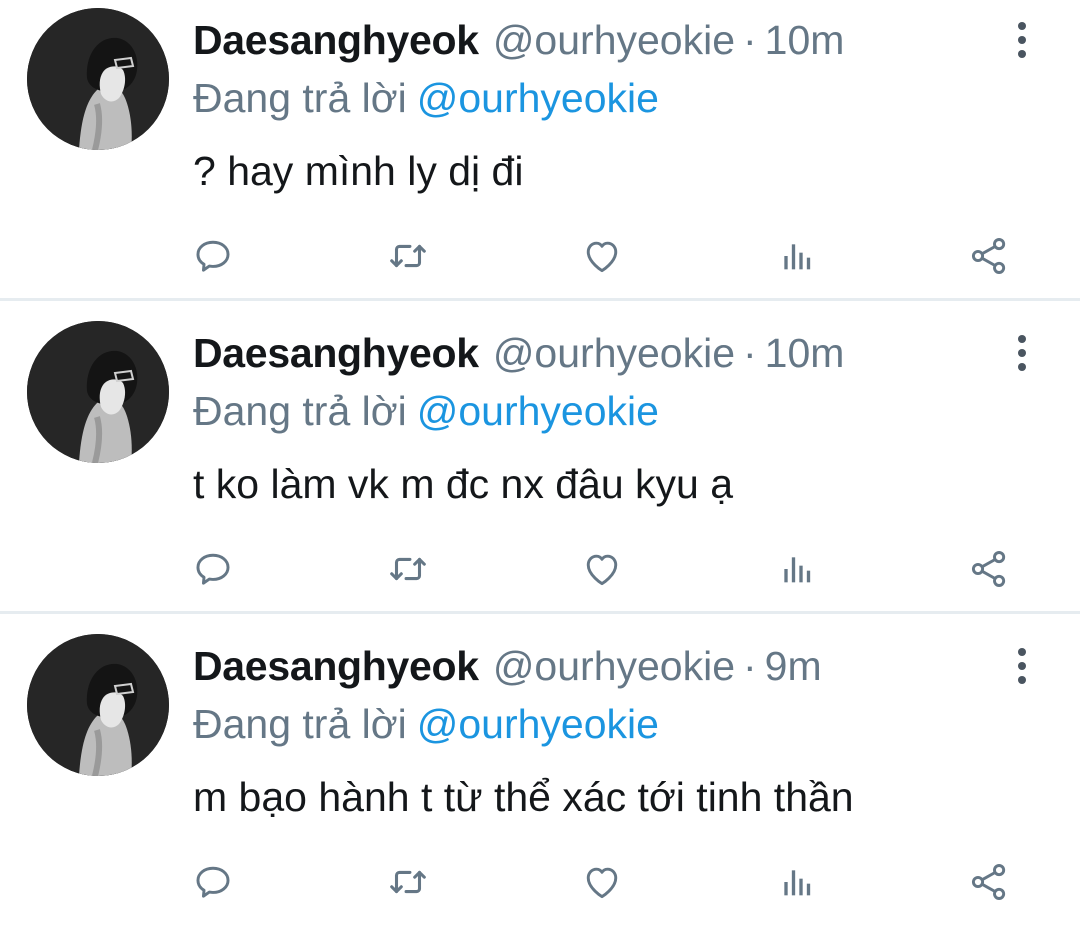 This screenshot has width=1080, height=926. Describe the element at coordinates (793, 666) in the screenshot. I see `tweet-timestamp: 9m` at that location.